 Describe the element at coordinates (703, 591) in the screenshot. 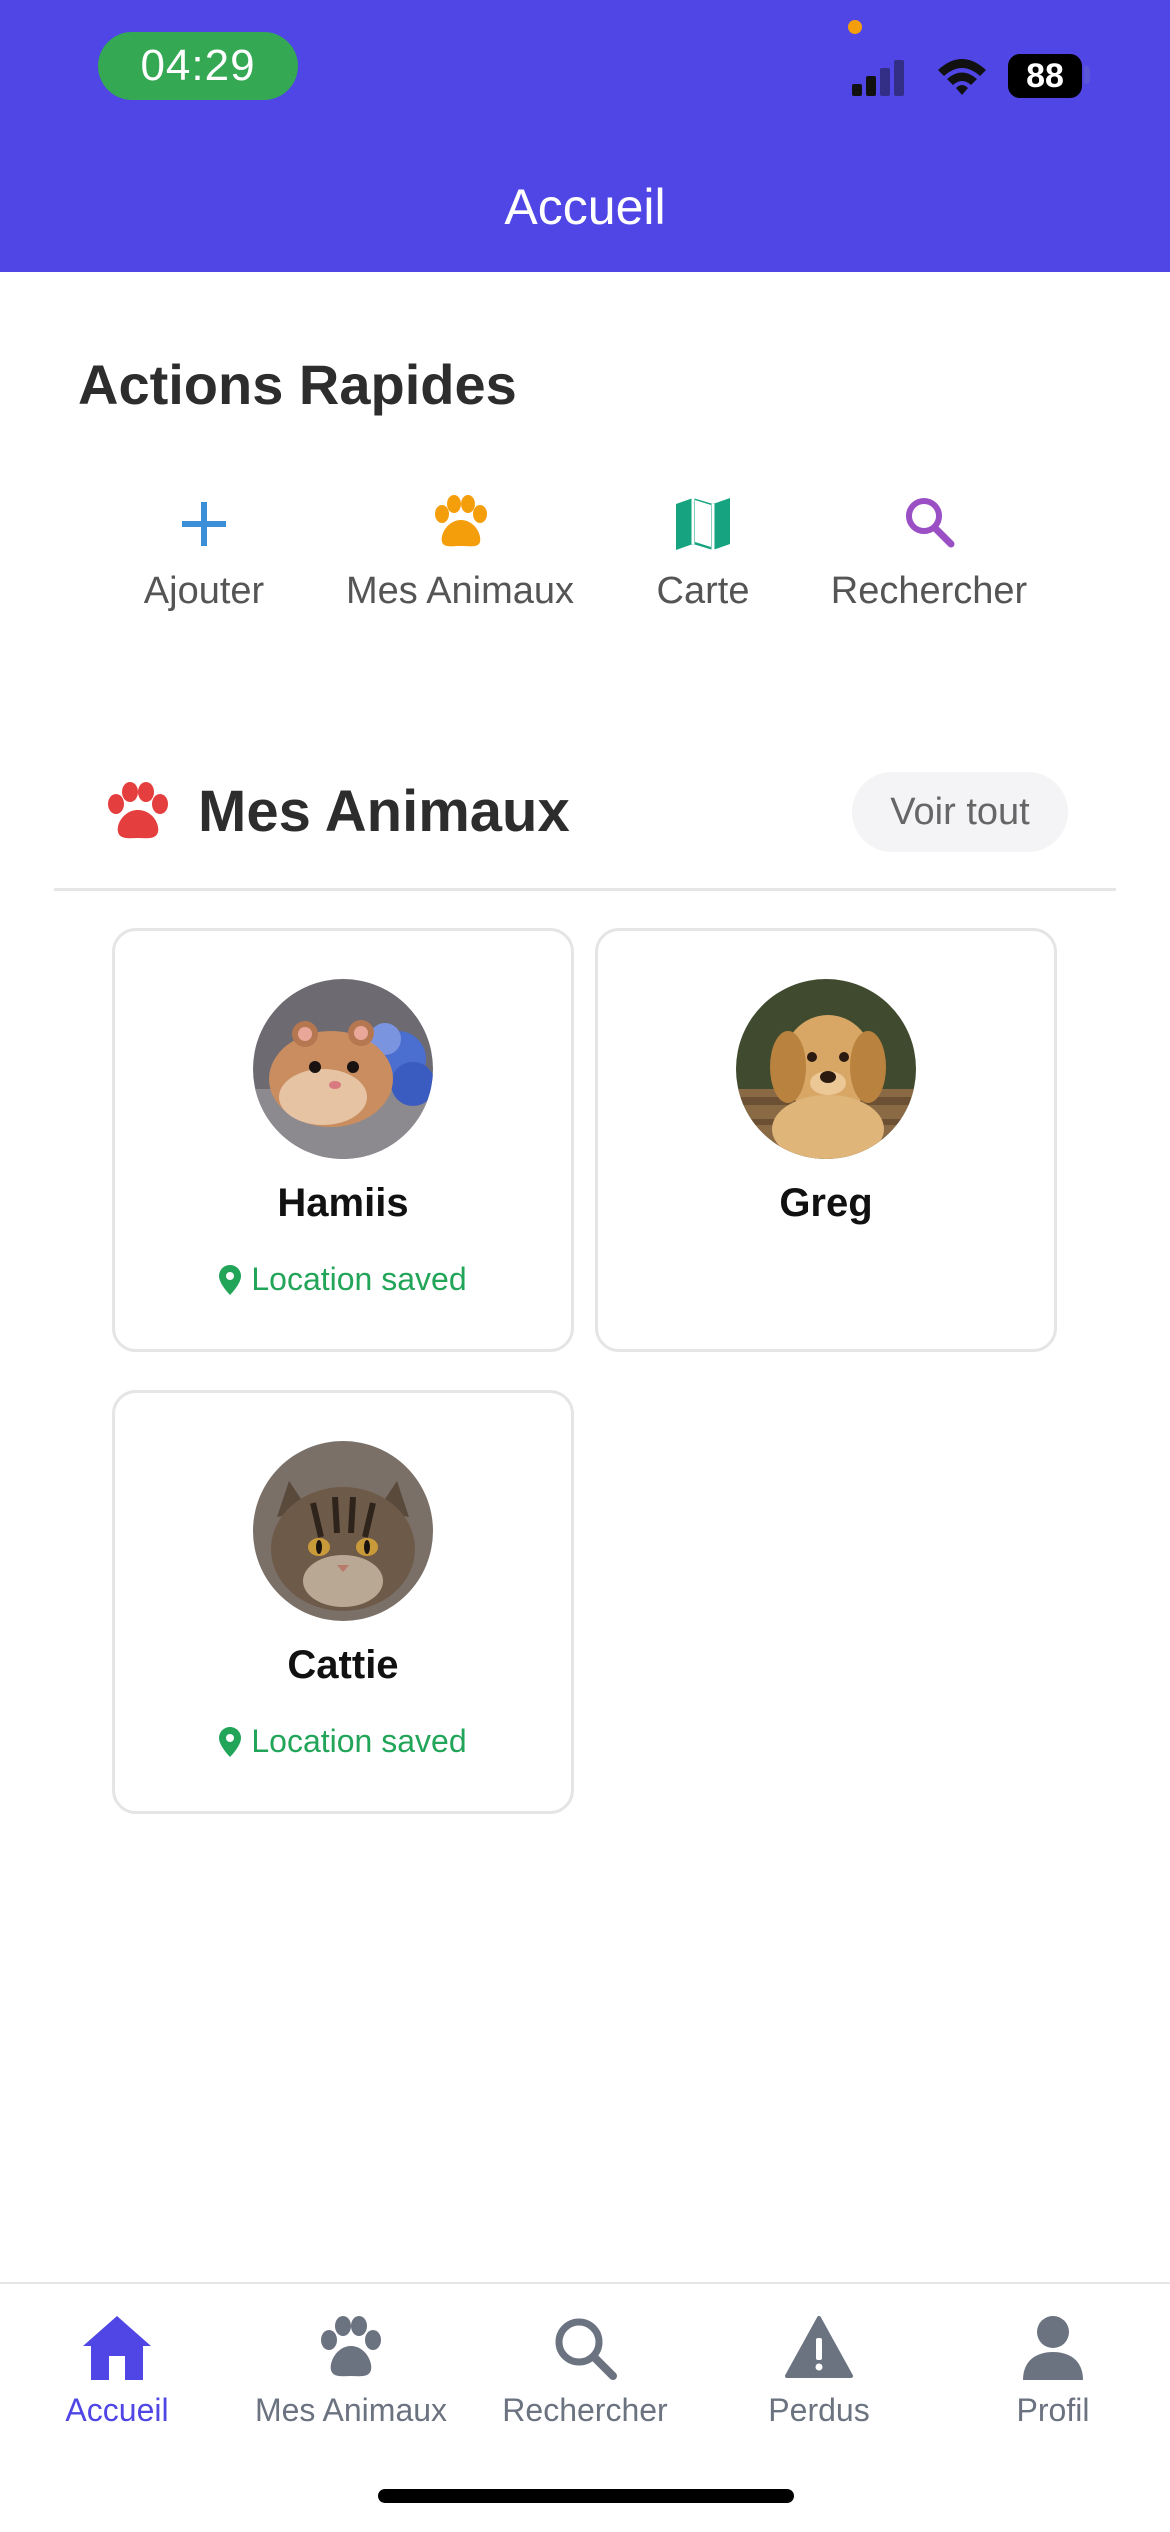

I see `quick-action-map-label: Carte` at that location.